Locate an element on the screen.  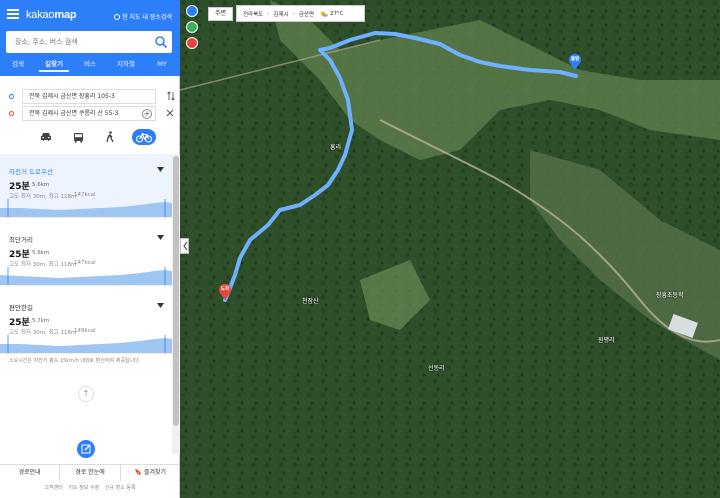
bookmark-icon: 🔖 is located at coordinates (139, 472).